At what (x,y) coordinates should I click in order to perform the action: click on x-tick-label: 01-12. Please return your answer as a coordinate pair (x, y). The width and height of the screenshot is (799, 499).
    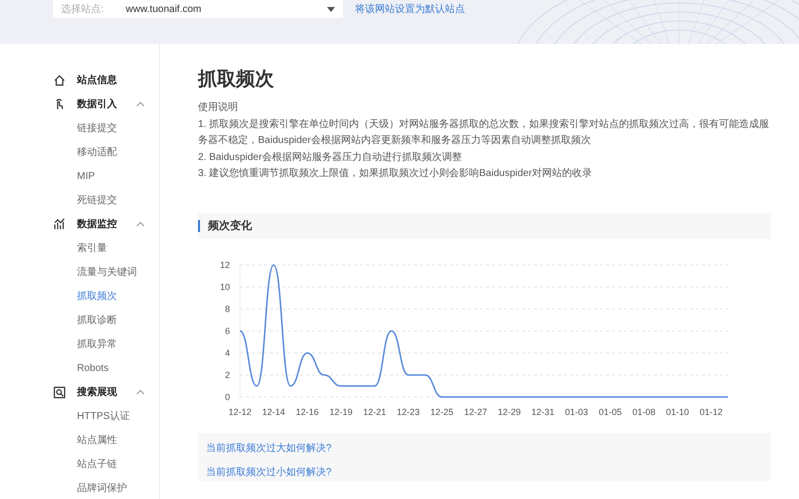
    Looking at the image, I should click on (711, 411).